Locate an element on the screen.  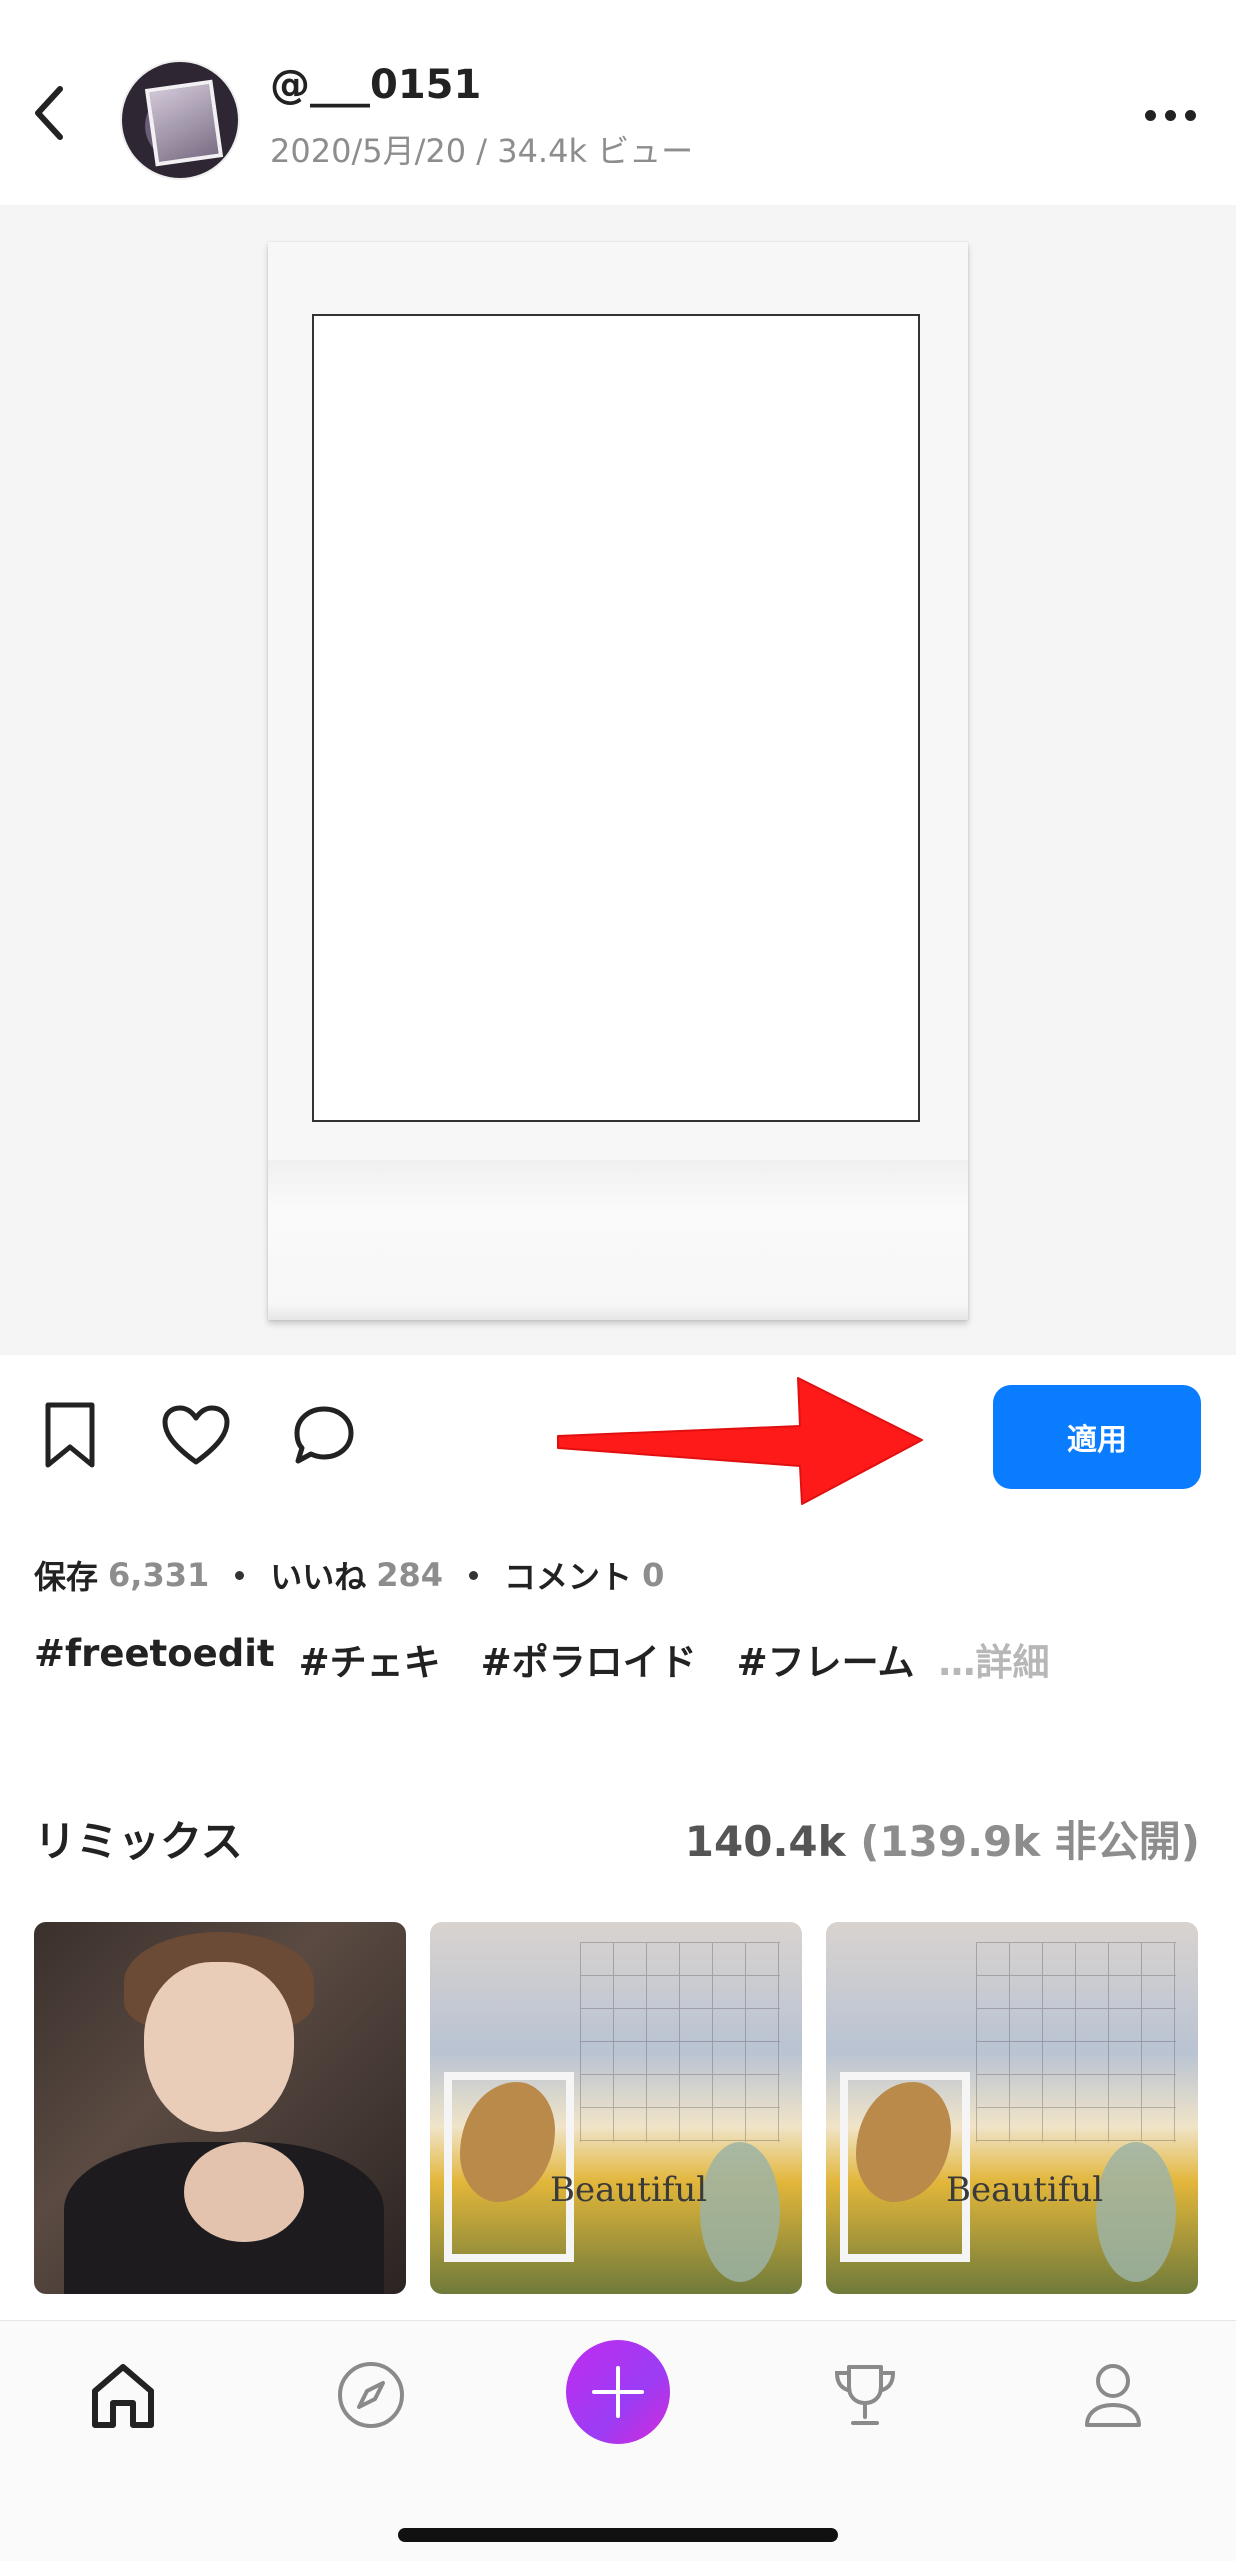
hashtag-link: #ポラロイド is located at coordinates (589, 1659).